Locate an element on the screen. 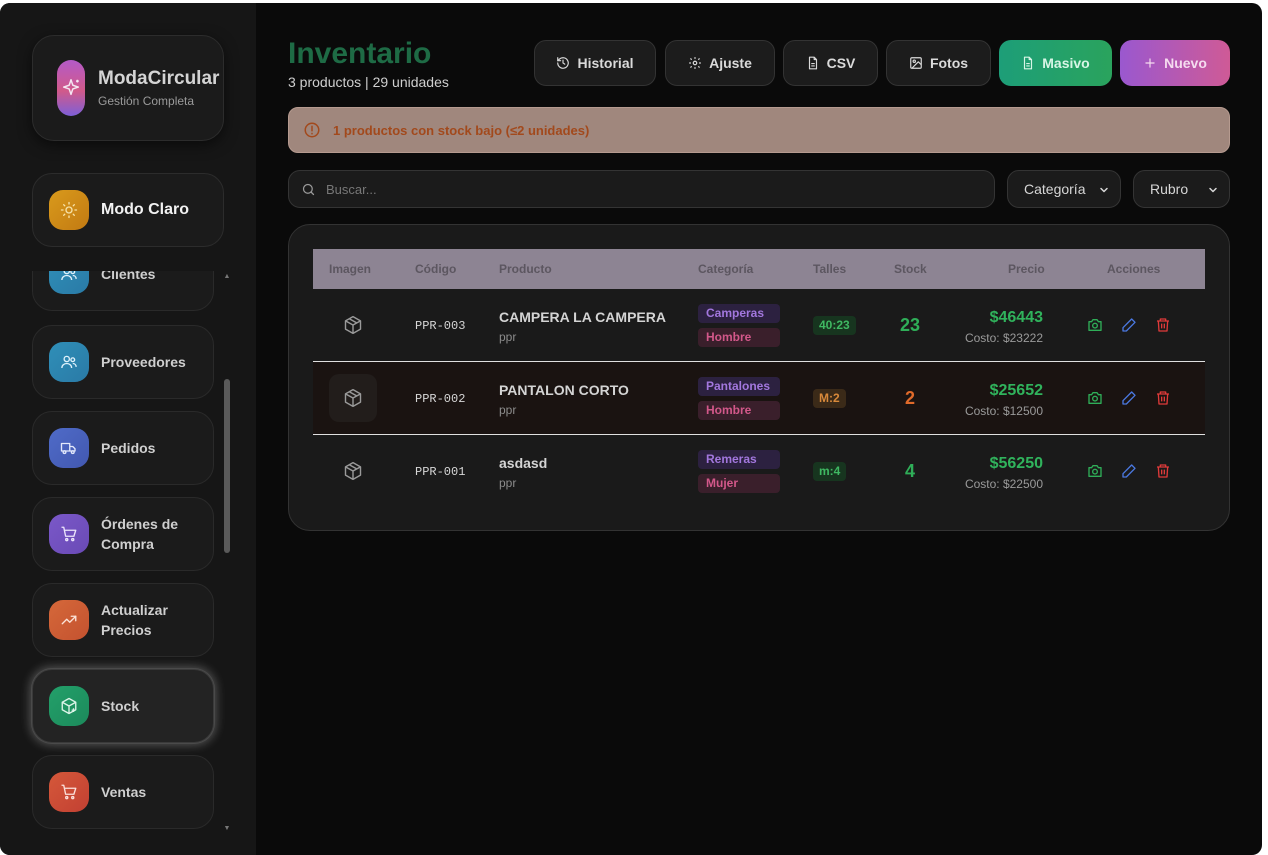 The height and width of the screenshot is (855, 1268). brand-card: ModaCircular Gestión Completa is located at coordinates (128, 88).